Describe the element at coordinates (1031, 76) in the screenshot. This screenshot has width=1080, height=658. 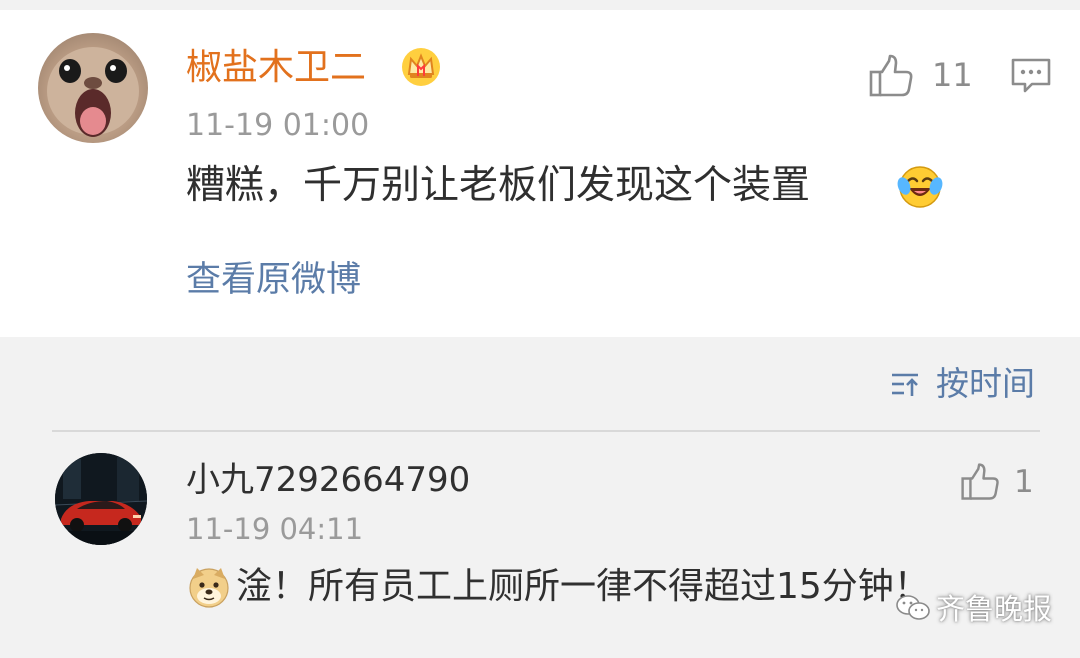
I see `comment-icon` at that location.